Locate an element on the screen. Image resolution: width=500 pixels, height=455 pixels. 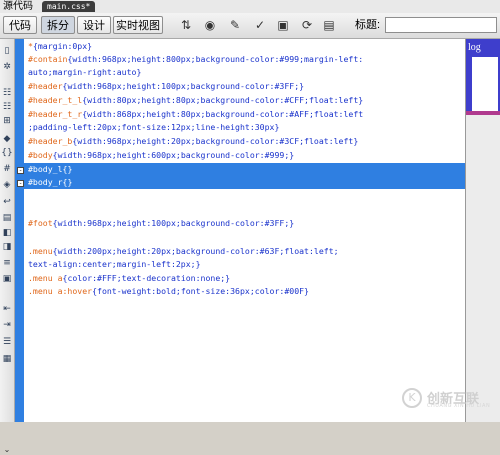
coding-toolbar: ▯ ✲ ☷ ☷ ⊞ ◆ {} # ◈ ↩ ▤ ◧ ◨ ≡ ▣ ⇤ ⇥ ☰ ▦ ⌄ is located at coordinates (7, 246).